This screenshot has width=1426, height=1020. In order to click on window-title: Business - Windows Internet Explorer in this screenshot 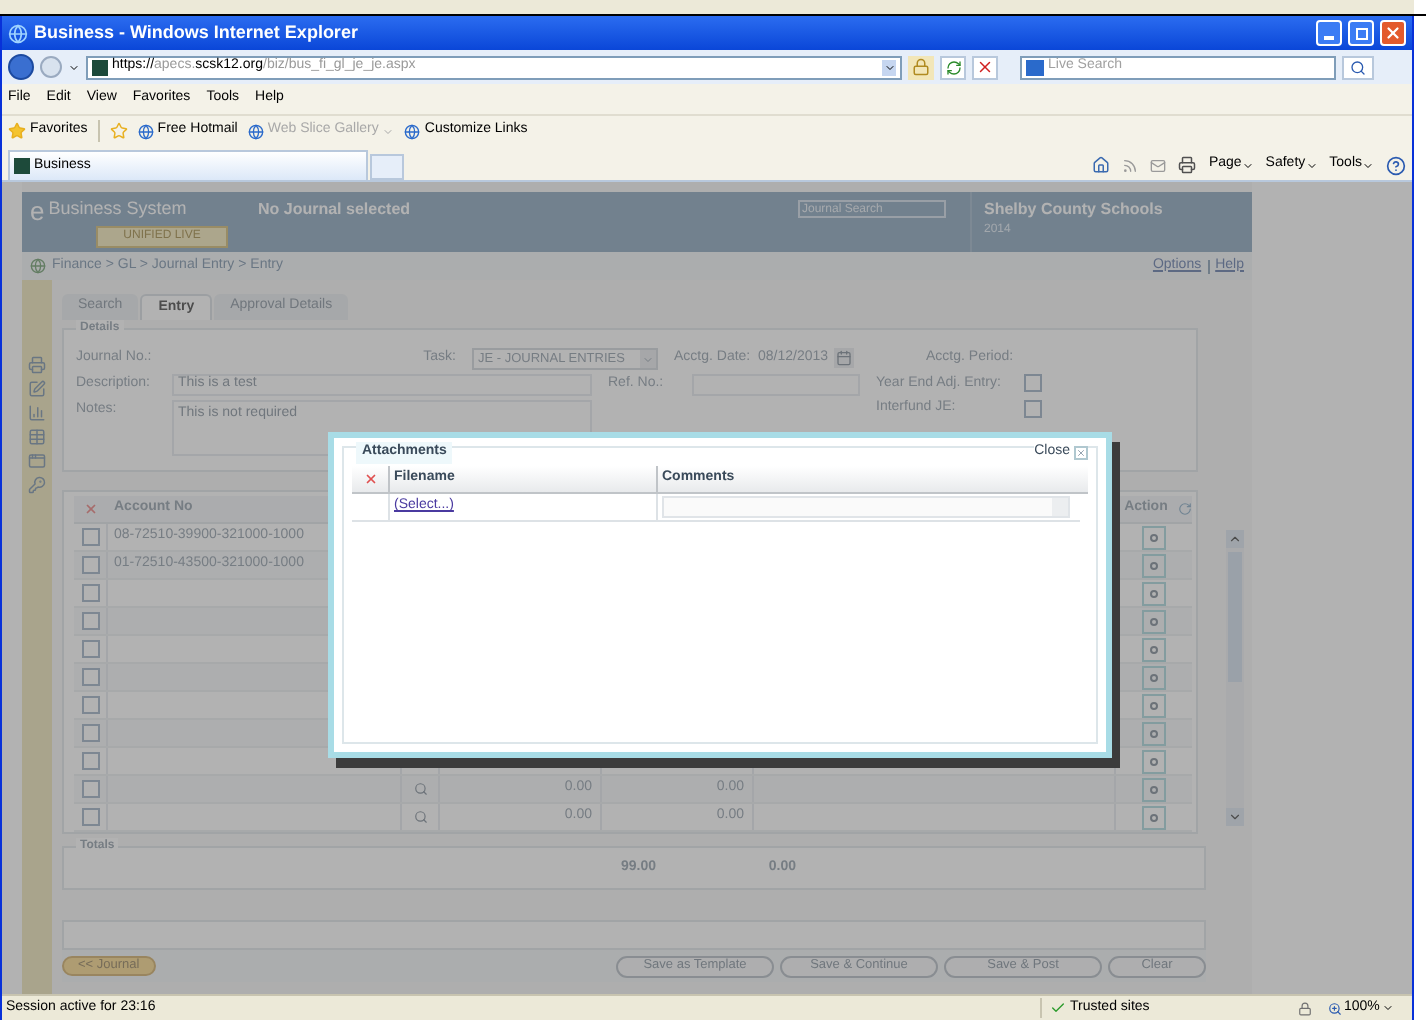, I will do `click(196, 32)`.